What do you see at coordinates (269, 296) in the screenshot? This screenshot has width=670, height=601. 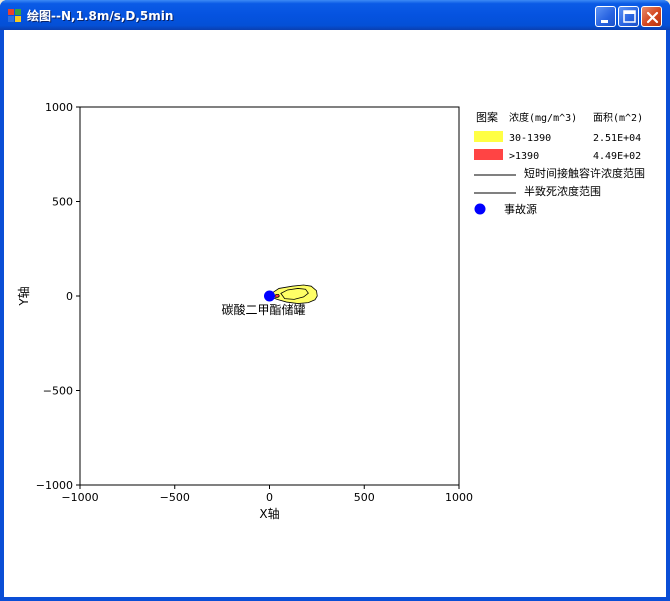 I see `source-point` at bounding box center [269, 296].